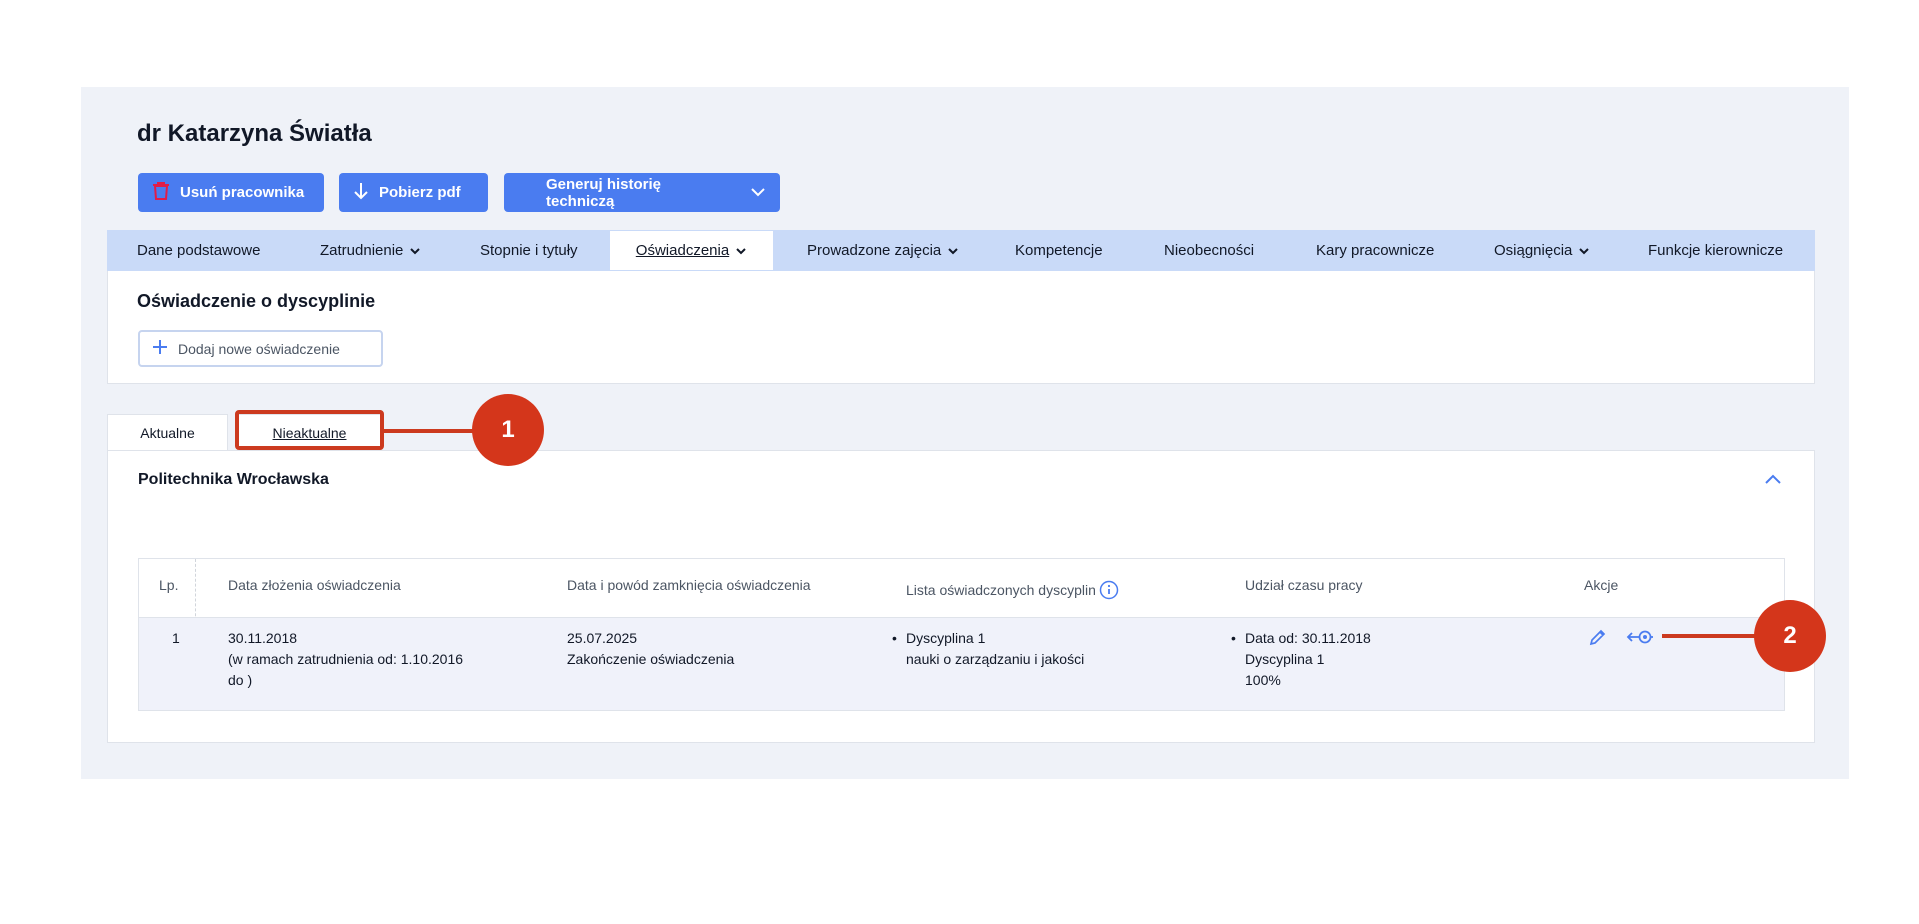 This screenshot has height=924, width=1919. Describe the element at coordinates (233, 479) in the screenshot. I see `group-title: Politechnika Wrocławska` at that location.